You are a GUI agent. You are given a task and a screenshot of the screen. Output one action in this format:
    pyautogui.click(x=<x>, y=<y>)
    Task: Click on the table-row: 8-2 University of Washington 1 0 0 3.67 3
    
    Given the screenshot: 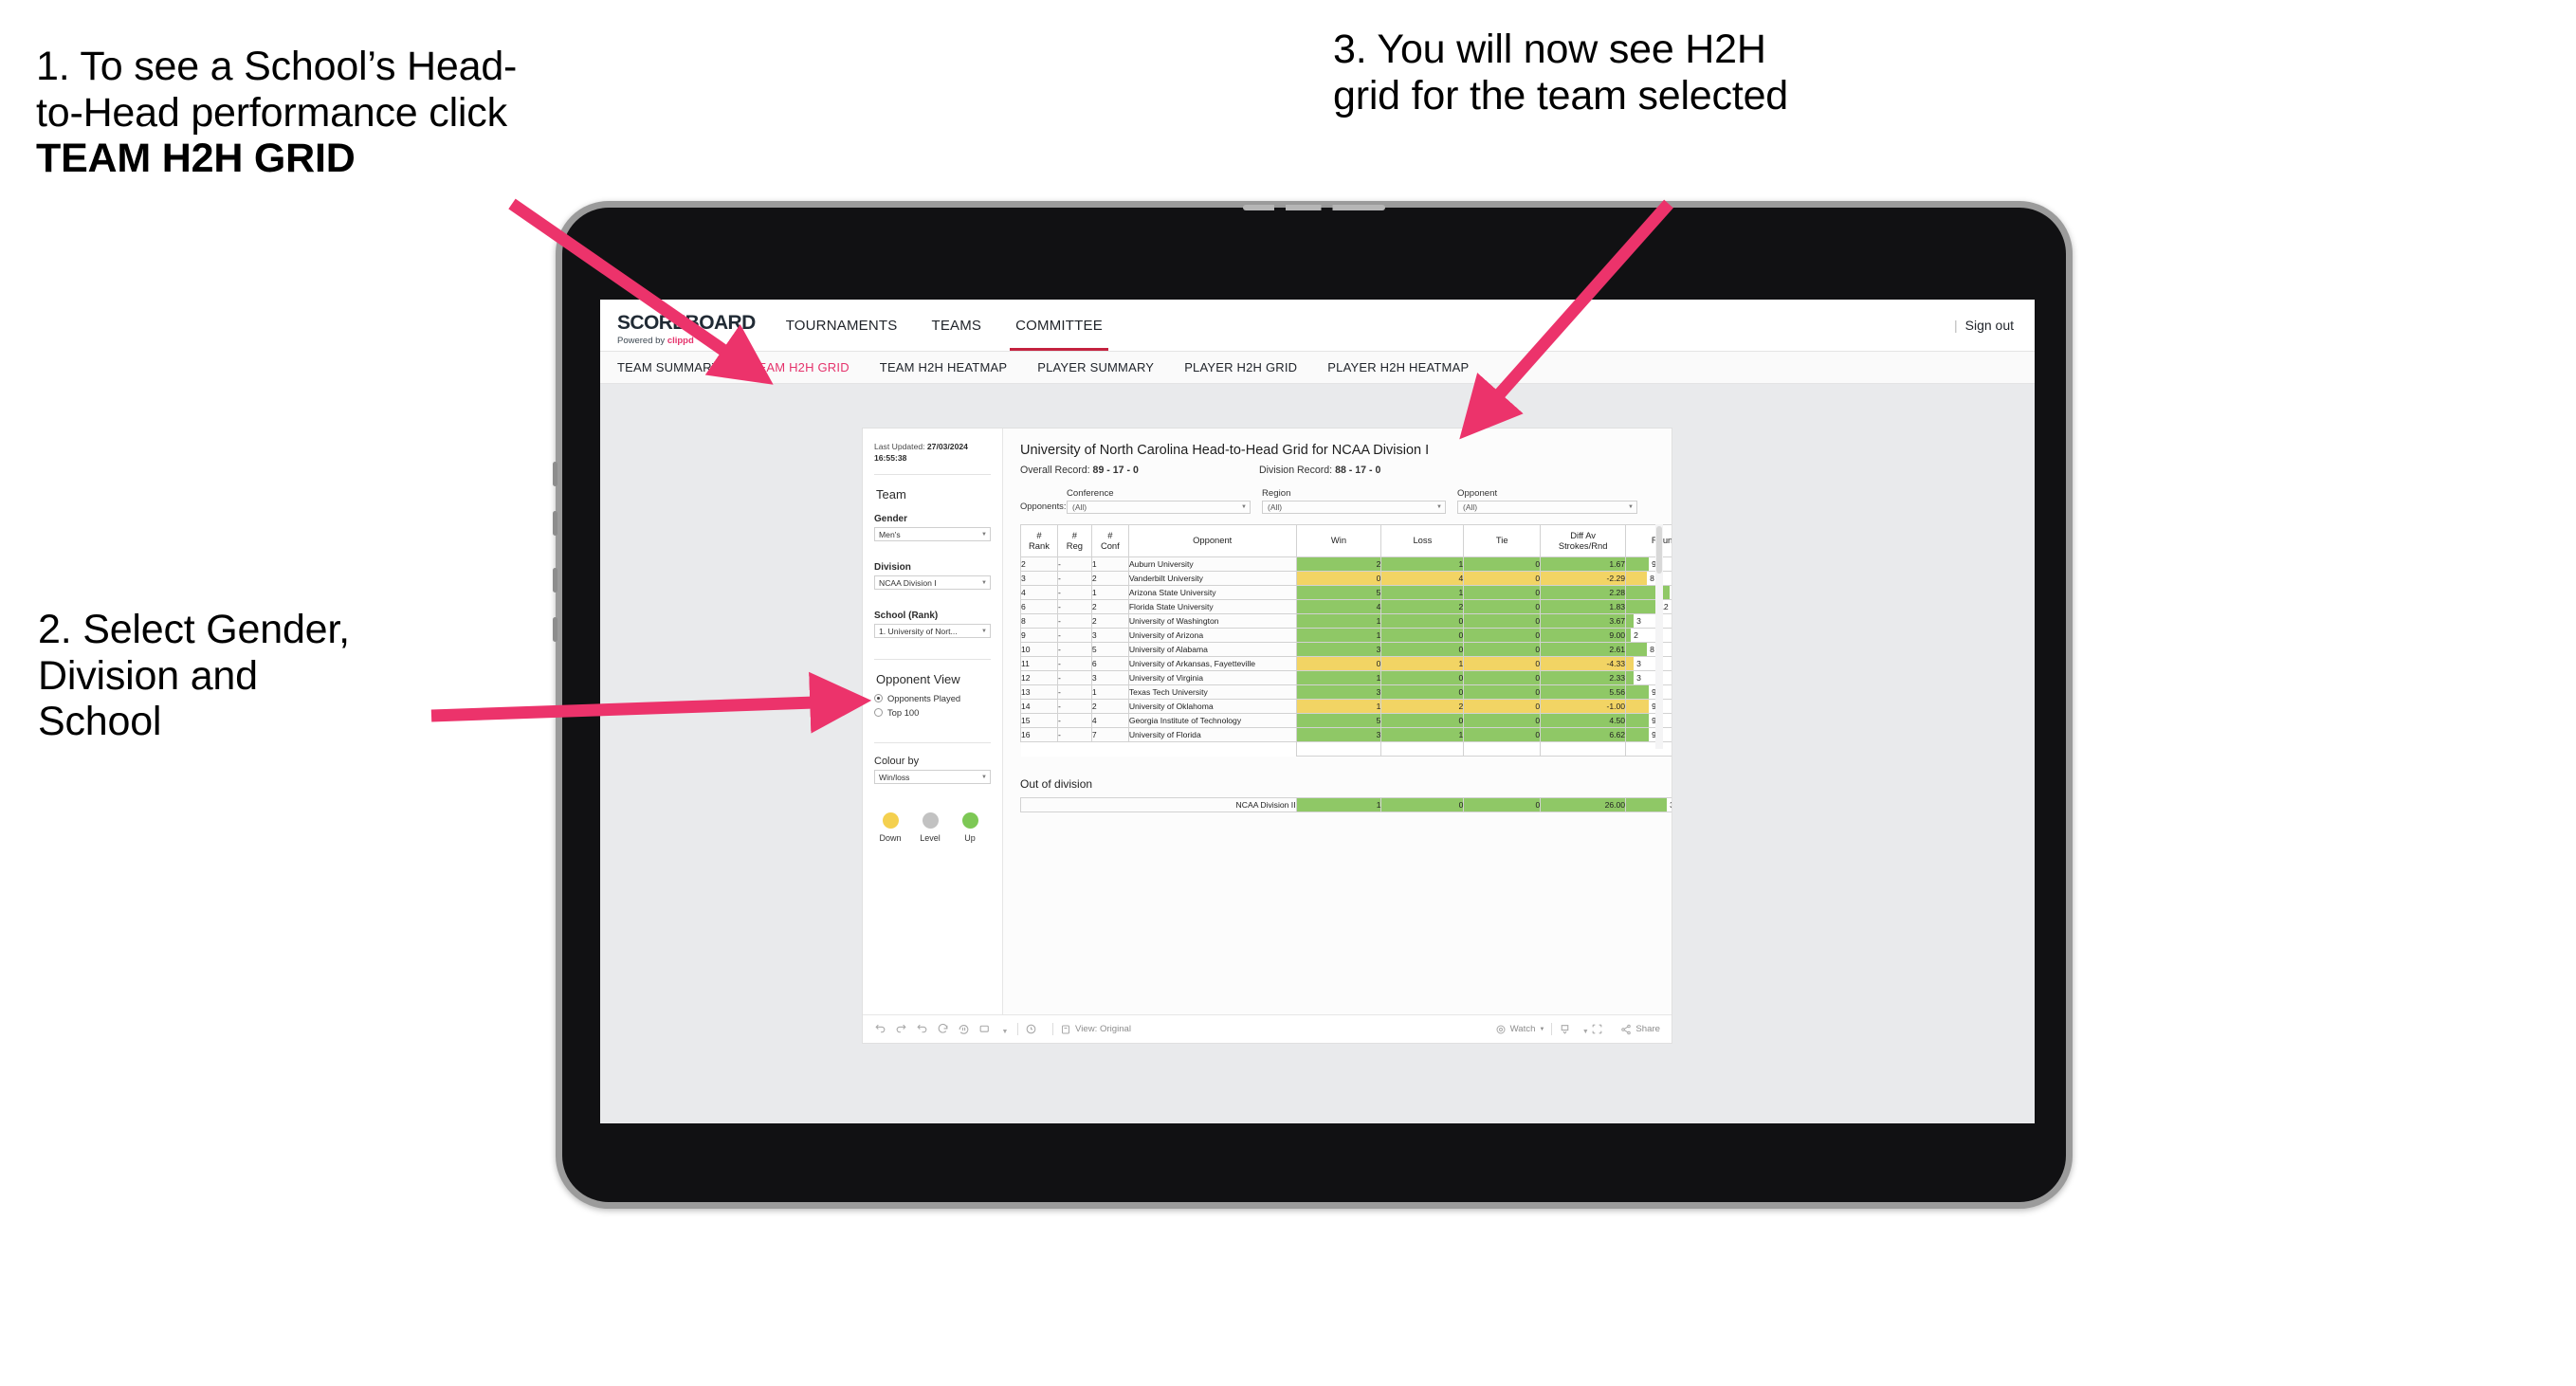 What is the action you would take?
    pyautogui.click(x=1346, y=621)
    